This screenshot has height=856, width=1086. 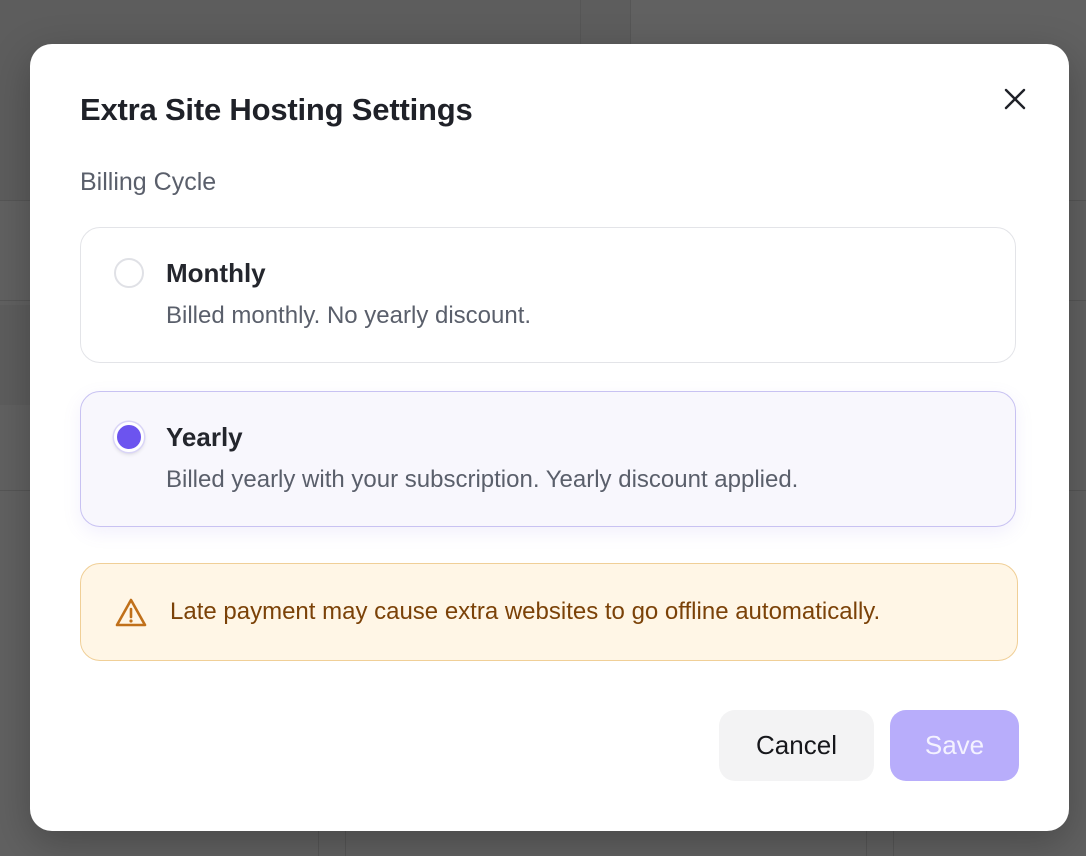 I want to click on save-button: Save, so click(x=954, y=745).